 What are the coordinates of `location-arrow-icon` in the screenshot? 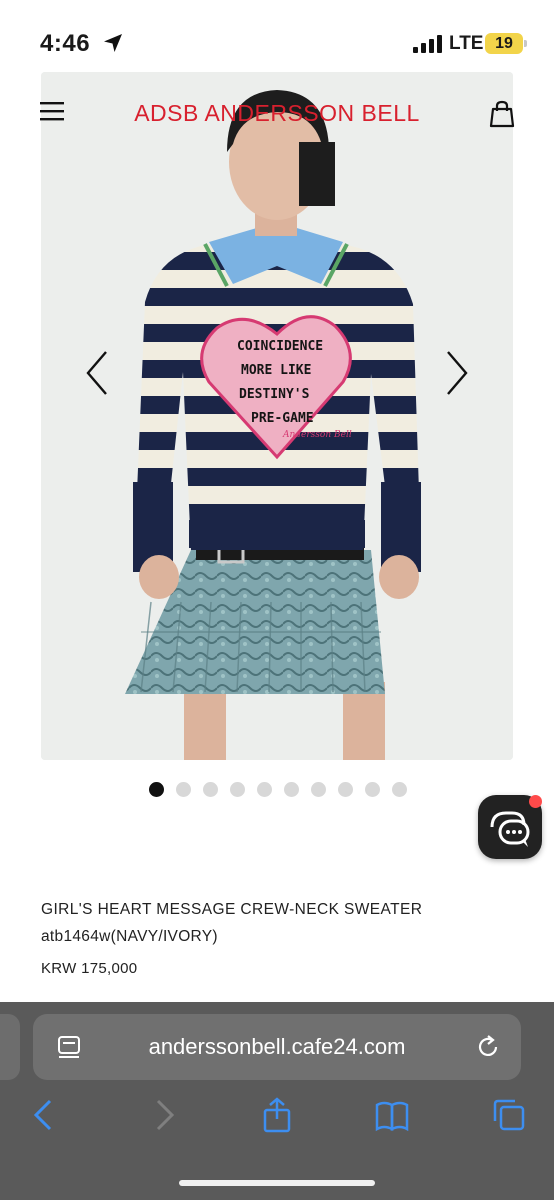 It's located at (113, 43).